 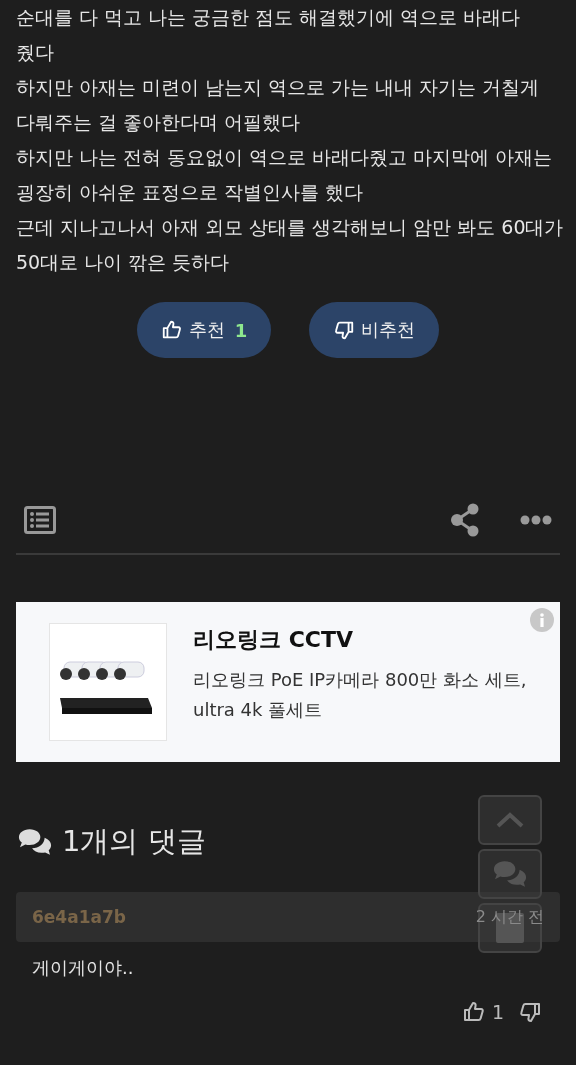 What do you see at coordinates (83, 968) in the screenshot?
I see `comment-text: 게이게이야..` at bounding box center [83, 968].